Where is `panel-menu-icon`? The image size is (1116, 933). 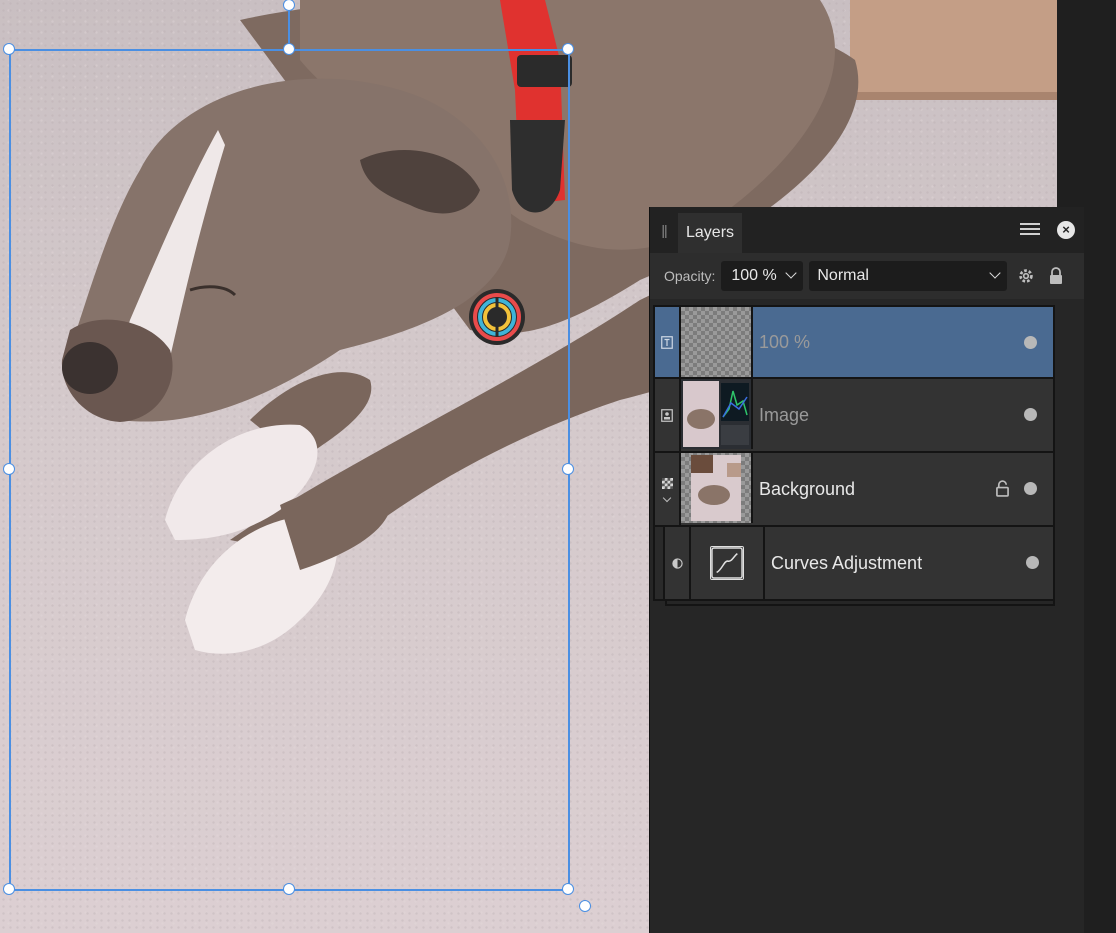 panel-menu-icon is located at coordinates (1030, 229).